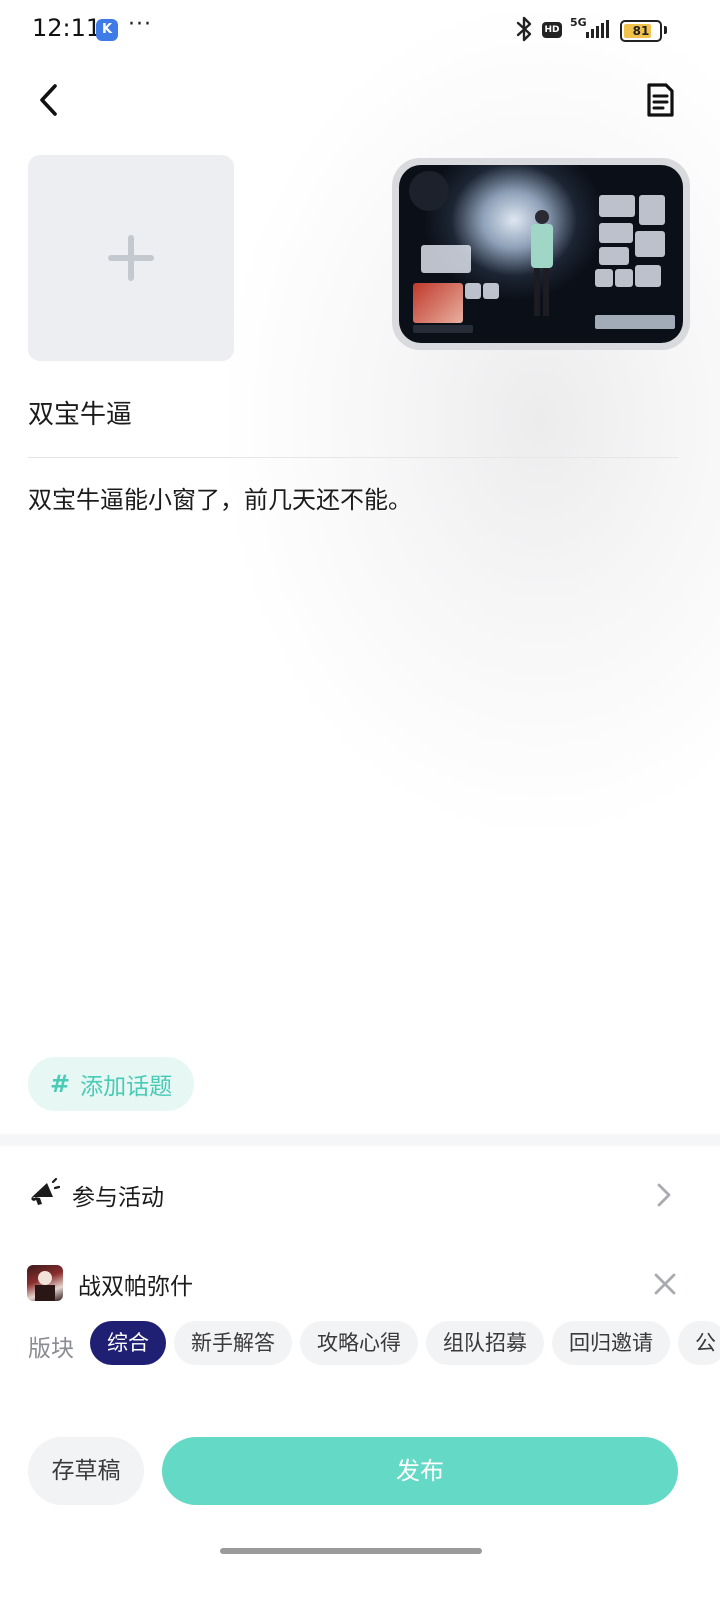  I want to click on game-row: 战双帕弥什, so click(360, 1284).